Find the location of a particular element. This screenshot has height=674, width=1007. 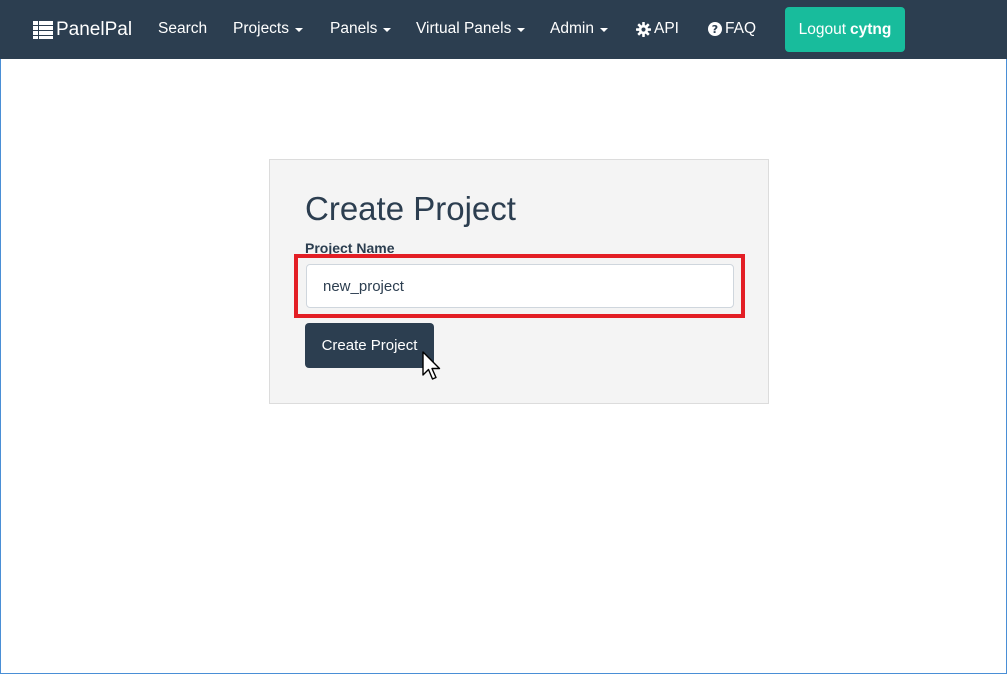

brand-name: PanelPal is located at coordinates (94, 29).